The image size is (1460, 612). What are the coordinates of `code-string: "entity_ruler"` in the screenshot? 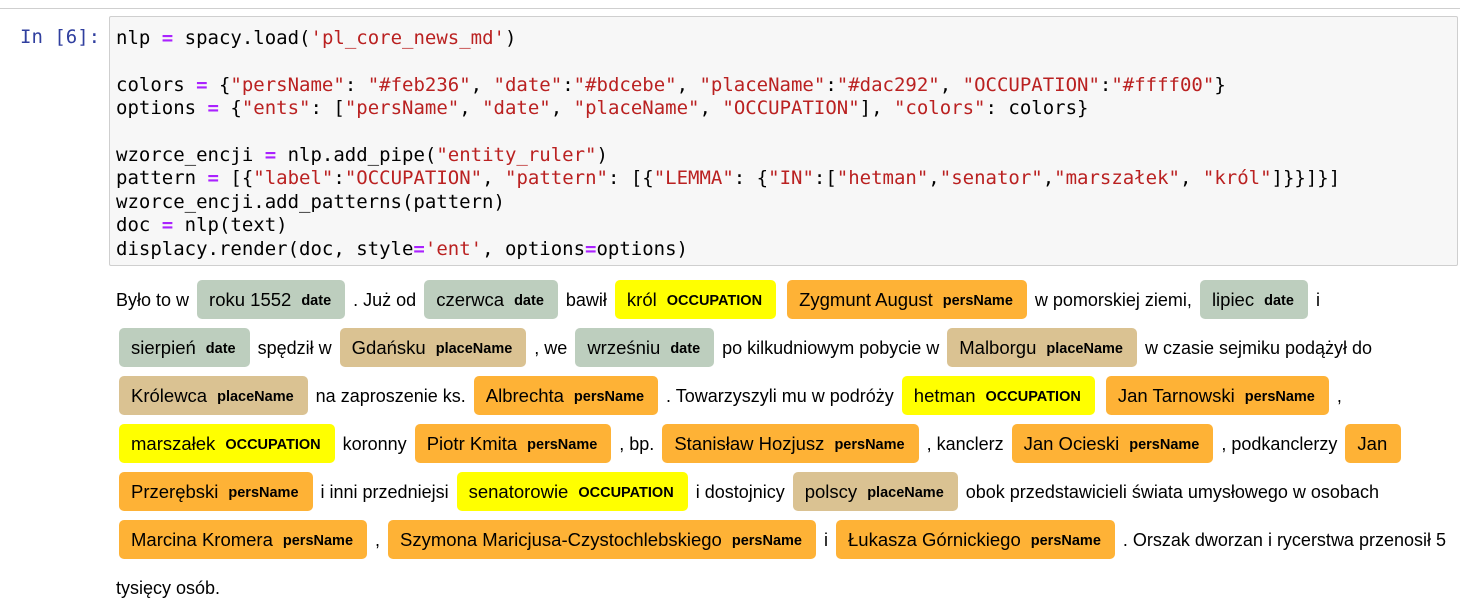 It's located at (516, 155).